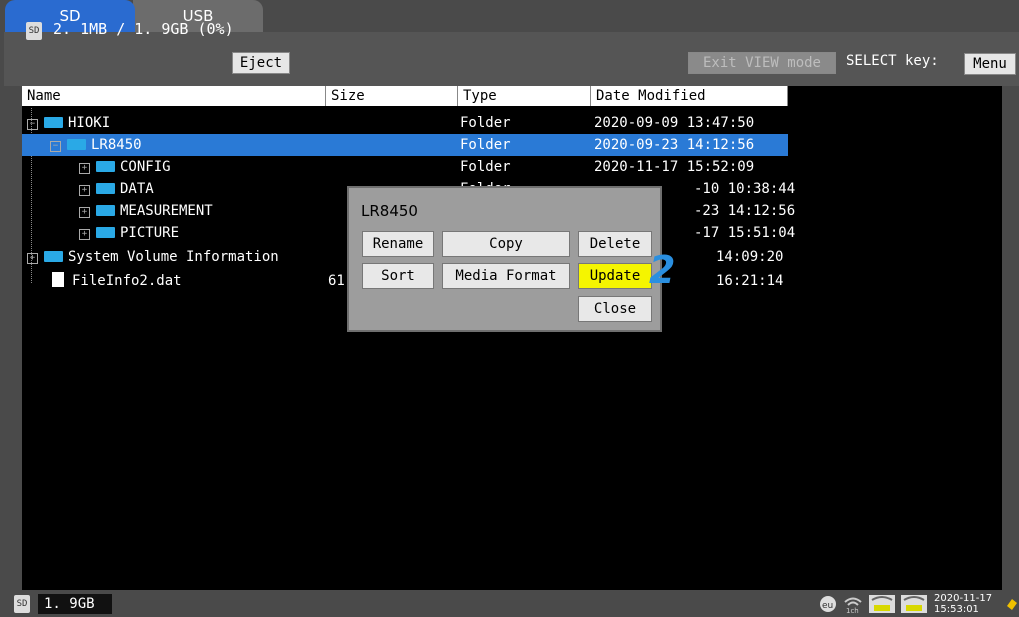  What do you see at coordinates (405, 167) in the screenshot?
I see `list-item: + CONFIG Folder 2020-11-17 15:52:09` at bounding box center [405, 167].